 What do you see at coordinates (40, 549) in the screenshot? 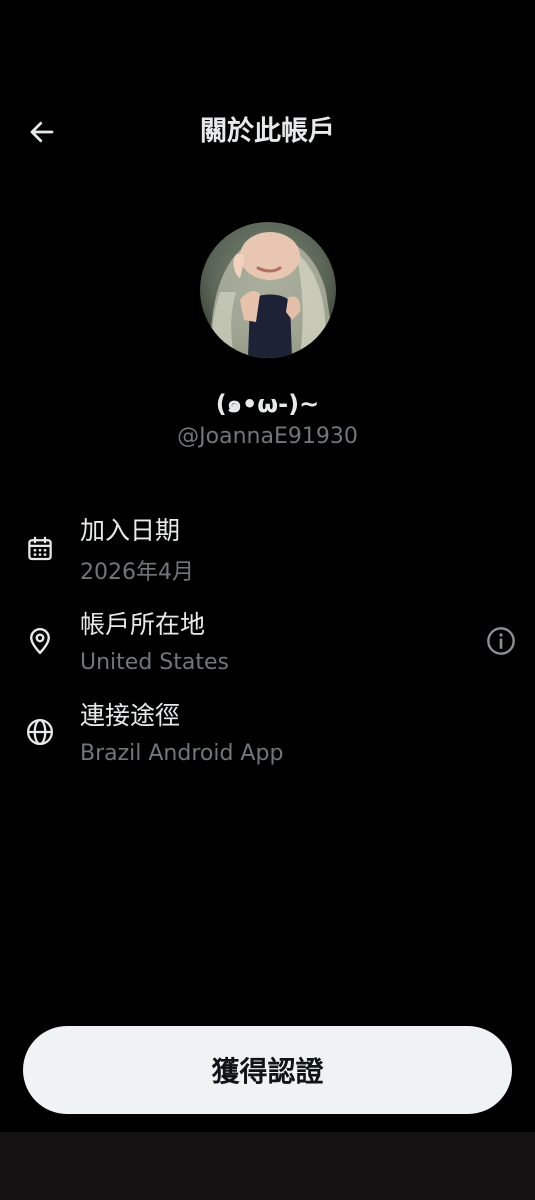
I see `calendar-icon` at bounding box center [40, 549].